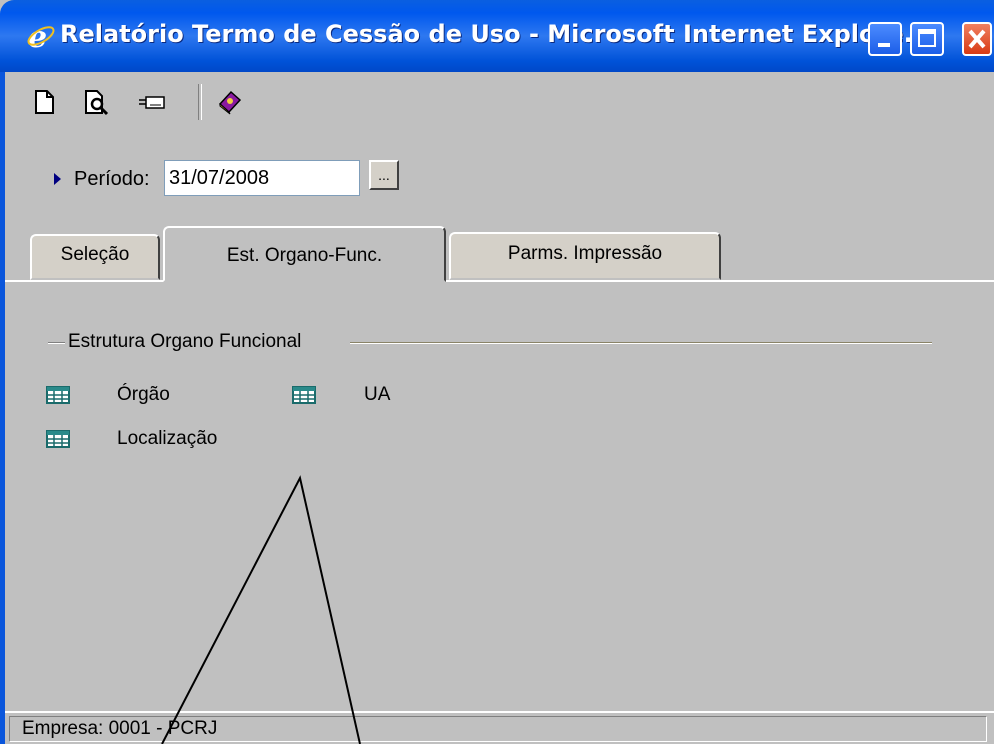 This screenshot has width=994, height=744. I want to click on item-ua: UA, so click(377, 395).